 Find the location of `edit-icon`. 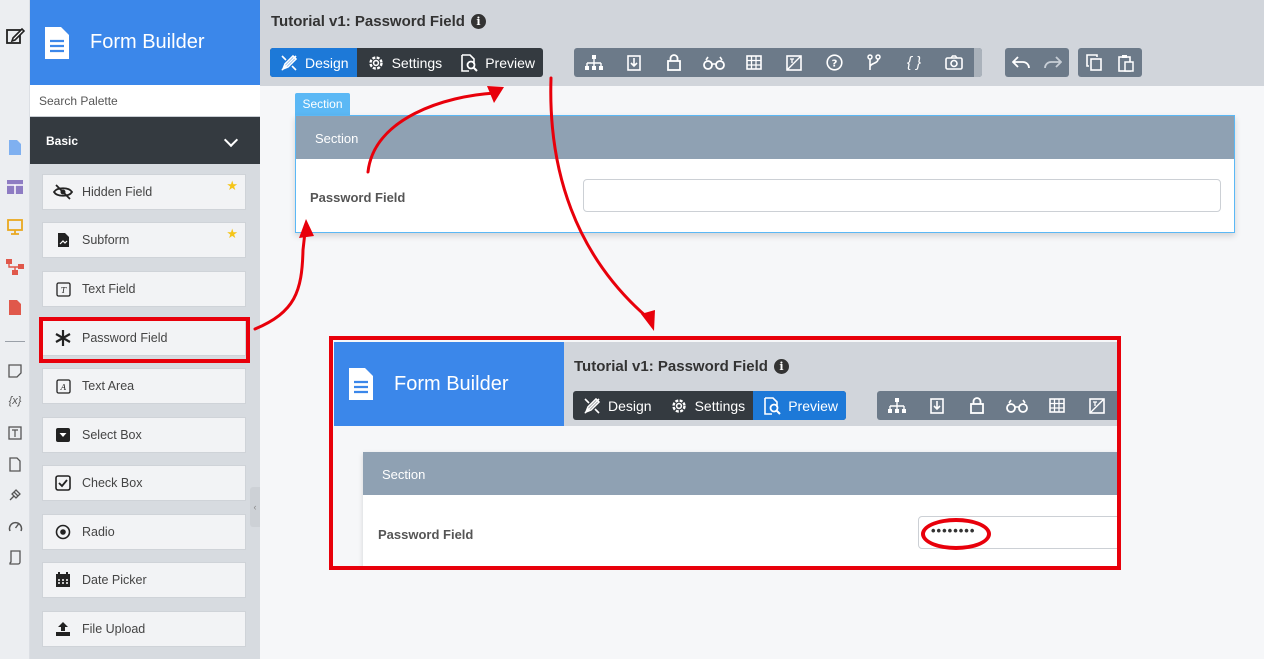

edit-icon is located at coordinates (15, 36).